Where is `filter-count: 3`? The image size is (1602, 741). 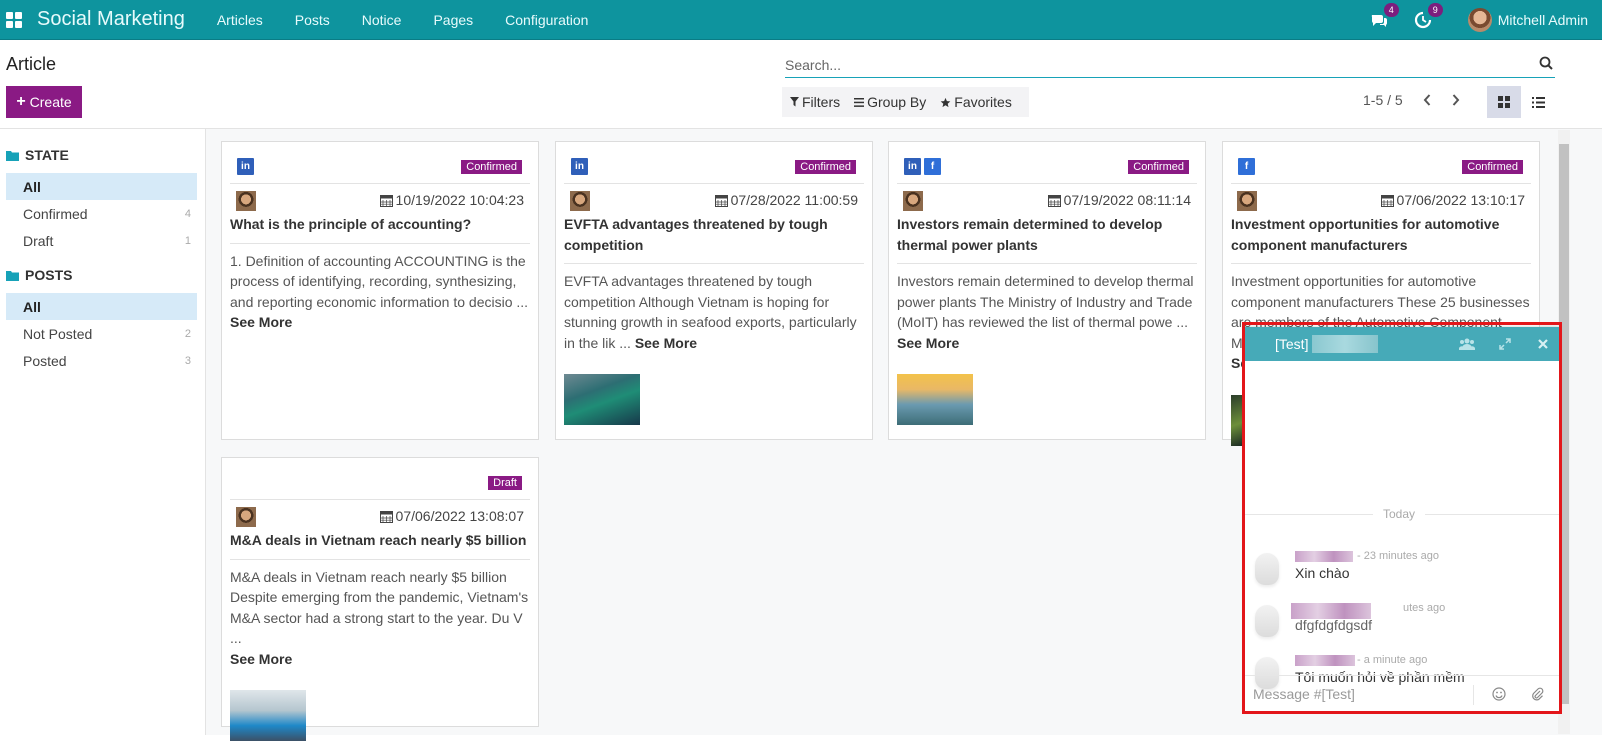
filter-count: 3 is located at coordinates (187, 360).